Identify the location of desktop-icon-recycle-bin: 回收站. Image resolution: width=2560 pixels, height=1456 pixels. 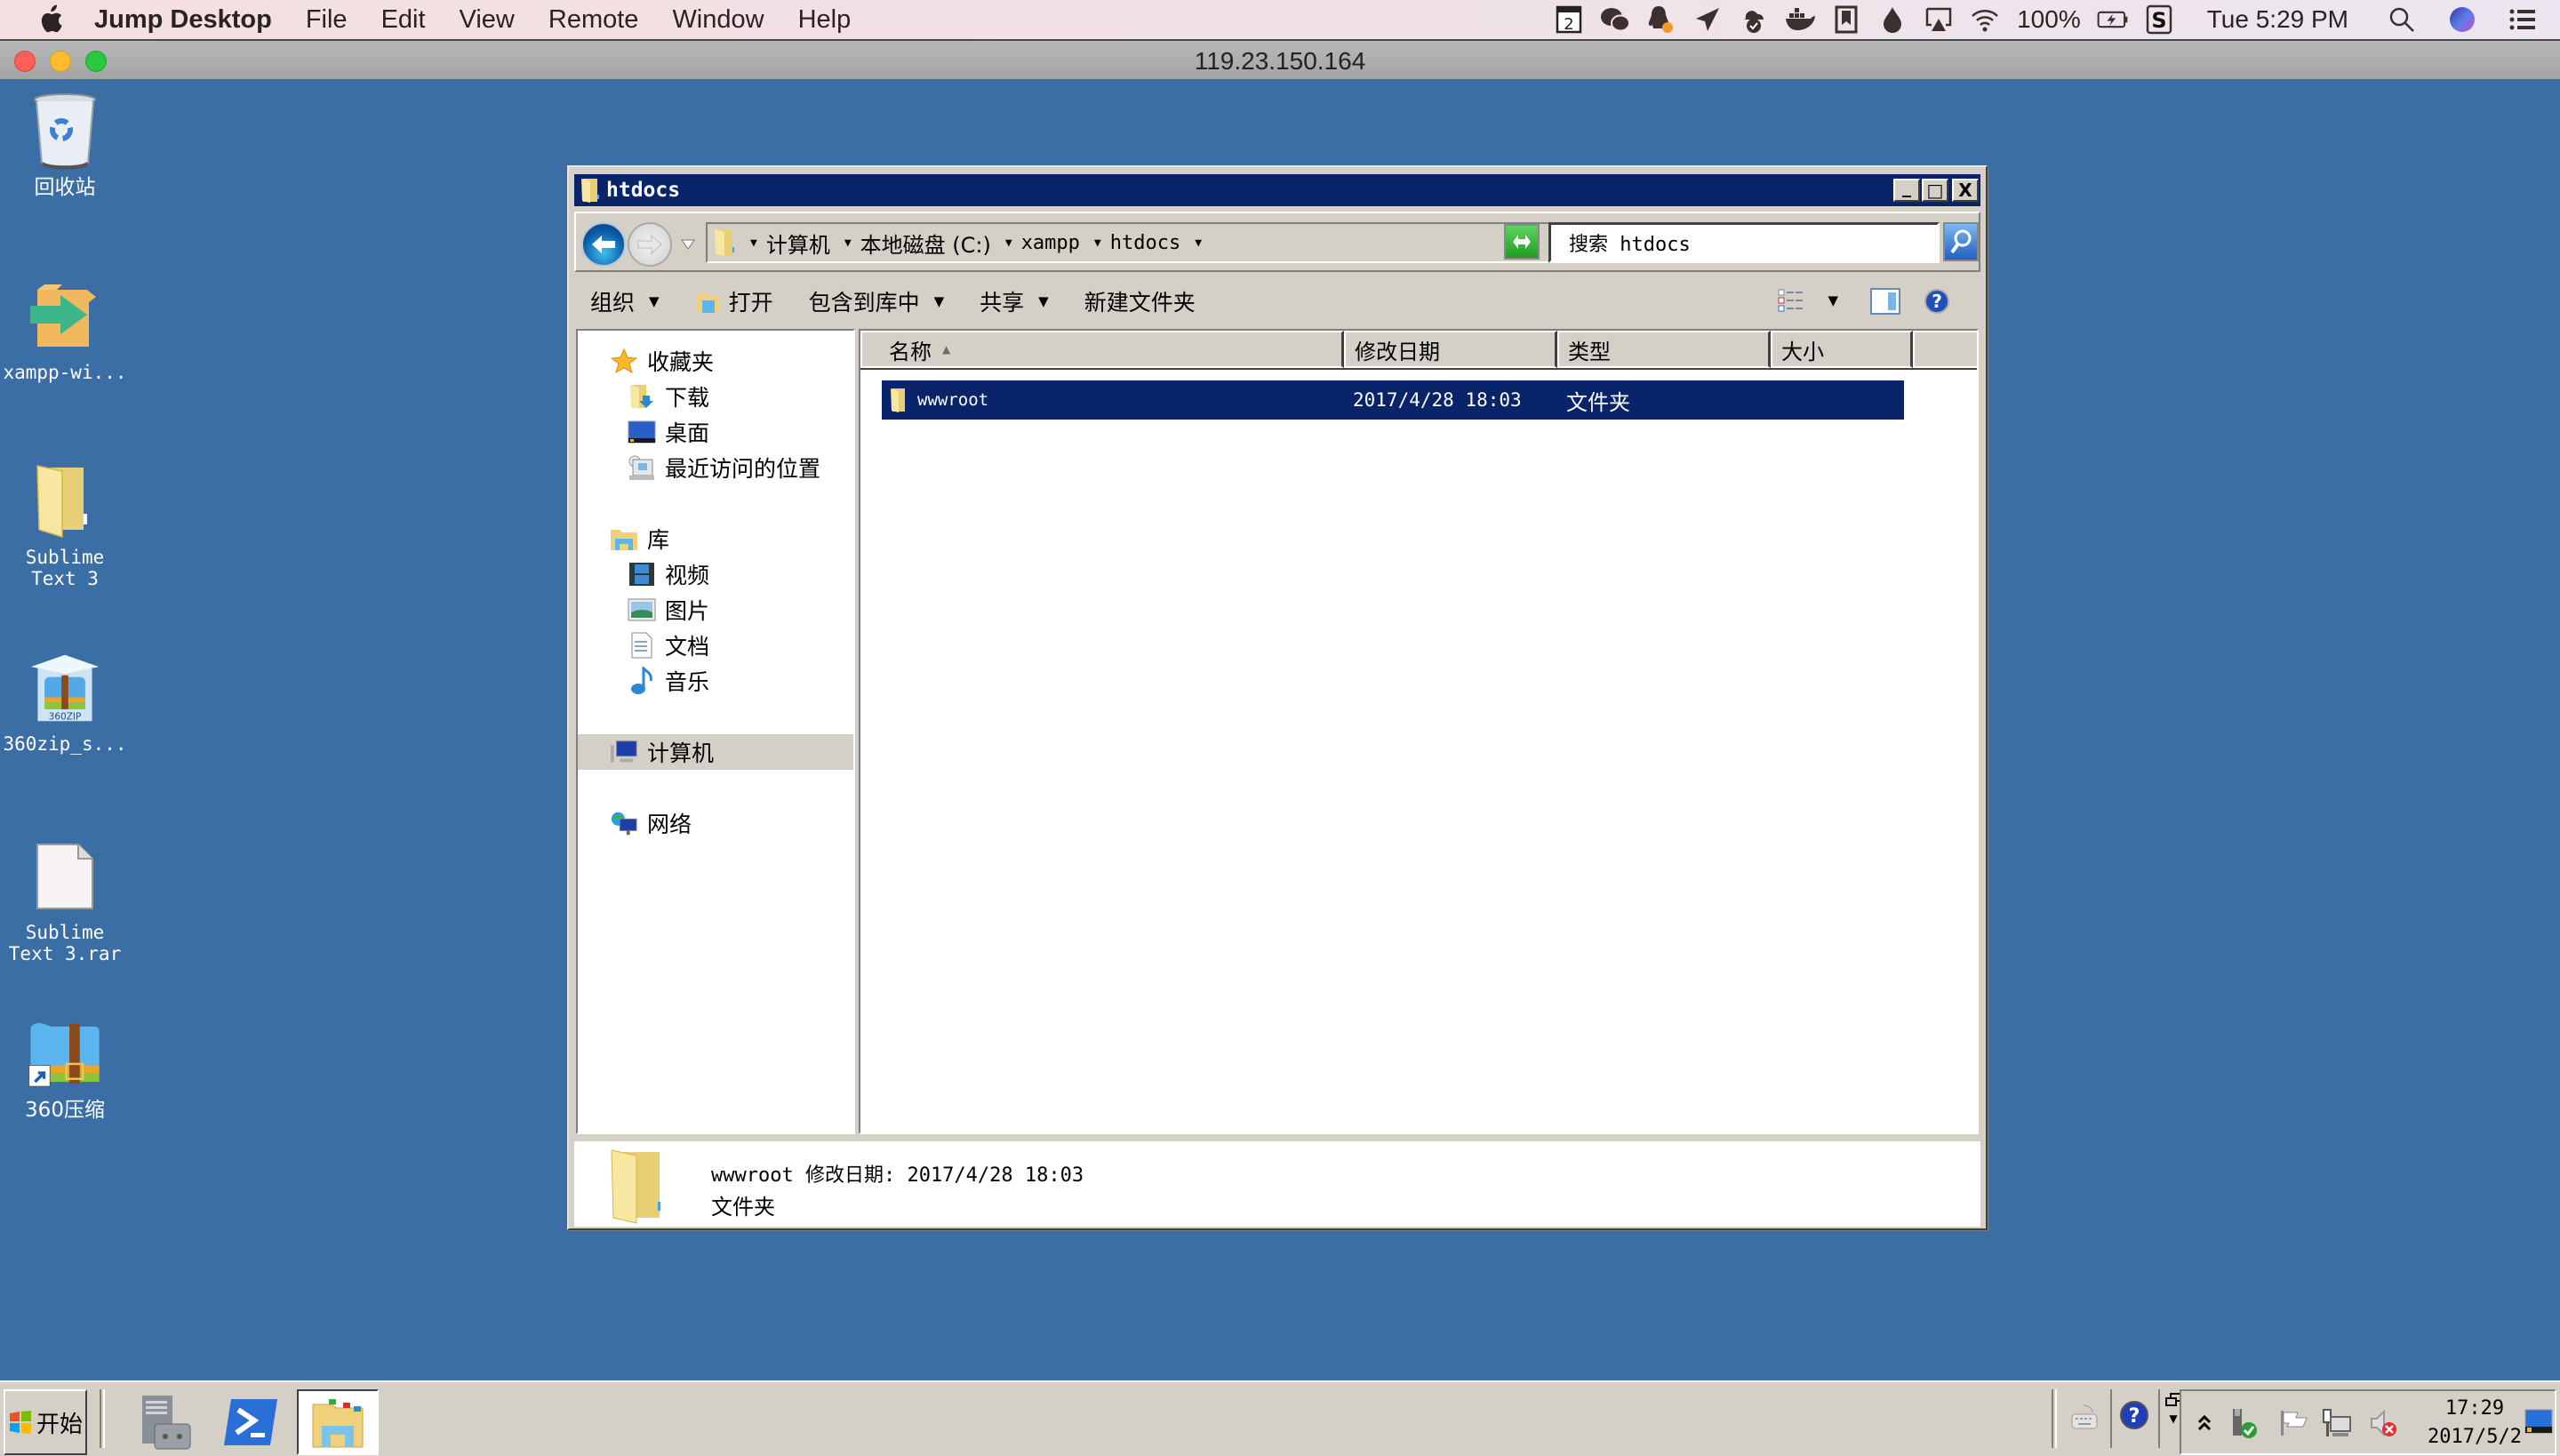
(66, 145).